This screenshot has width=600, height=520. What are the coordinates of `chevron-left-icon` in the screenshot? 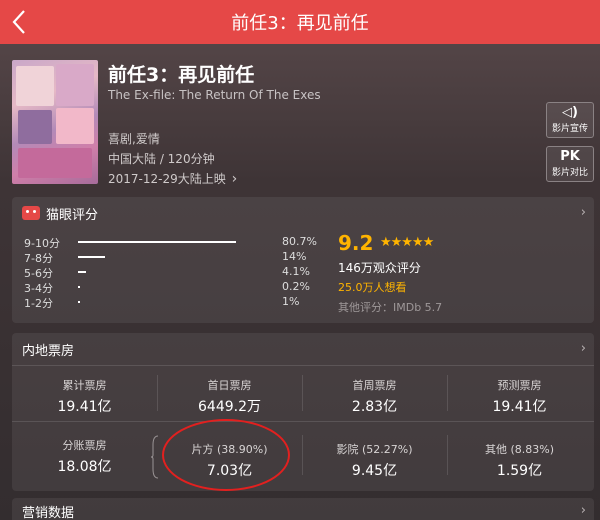 It's located at (18, 22).